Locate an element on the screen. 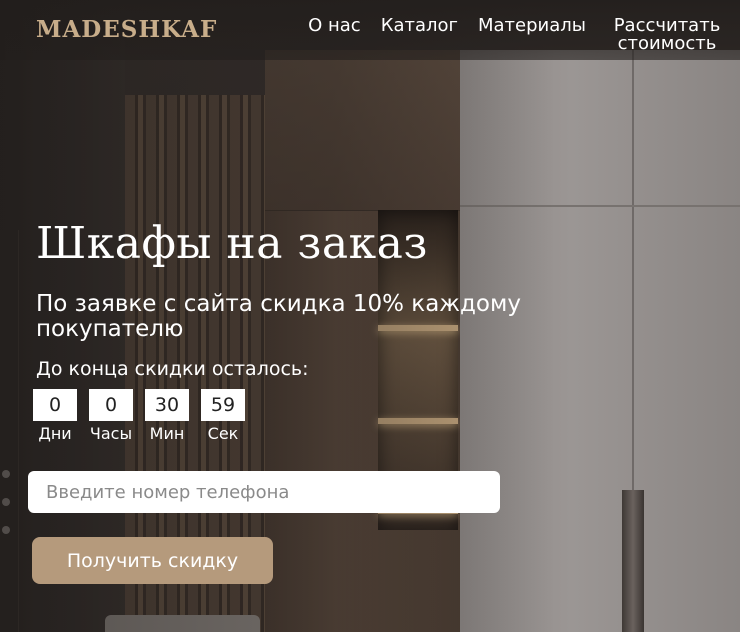 Image resolution: width=740 pixels, height=632 pixels. countdown-minutes-value: 30 is located at coordinates (167, 405).